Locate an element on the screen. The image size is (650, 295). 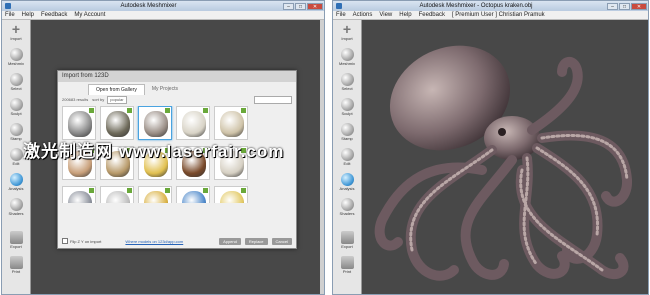
gallery-thumbnail-skull is located at coordinates (231, 123).